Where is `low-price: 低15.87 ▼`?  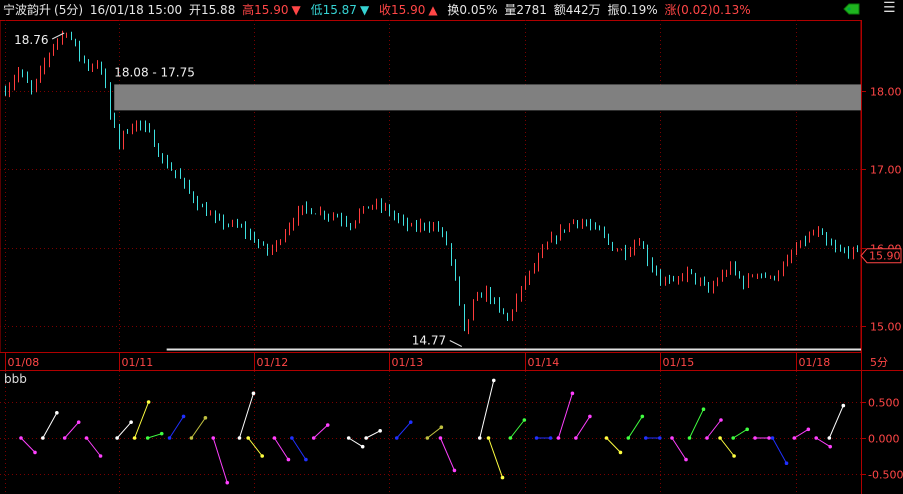
low-price: 低15.87 ▼ is located at coordinates (340, 10).